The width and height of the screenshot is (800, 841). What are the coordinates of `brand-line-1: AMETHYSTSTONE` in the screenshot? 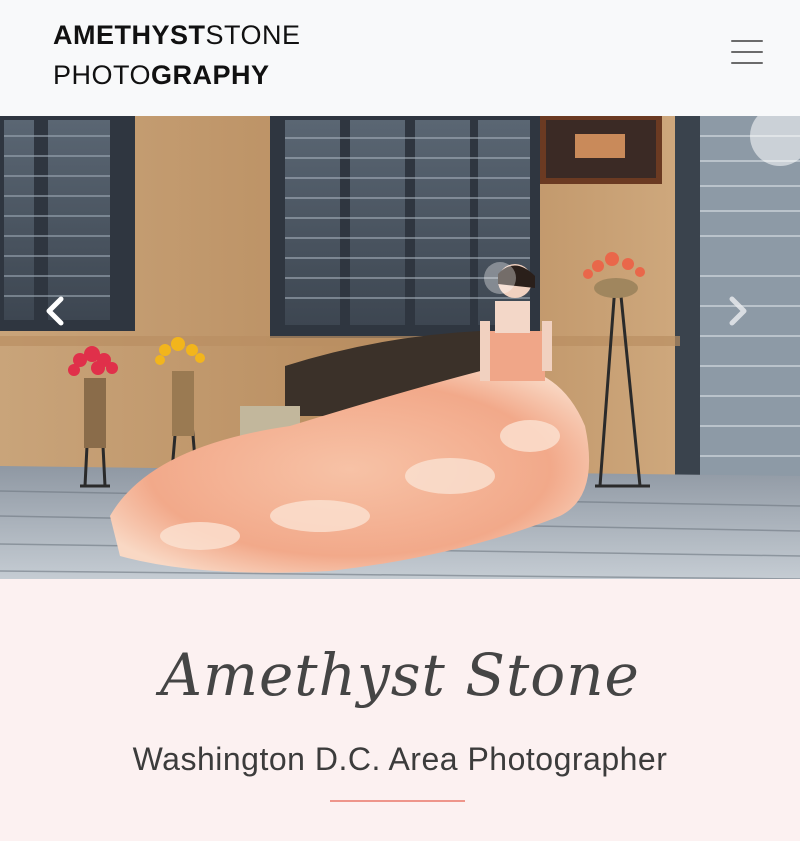 It's located at (177, 35).